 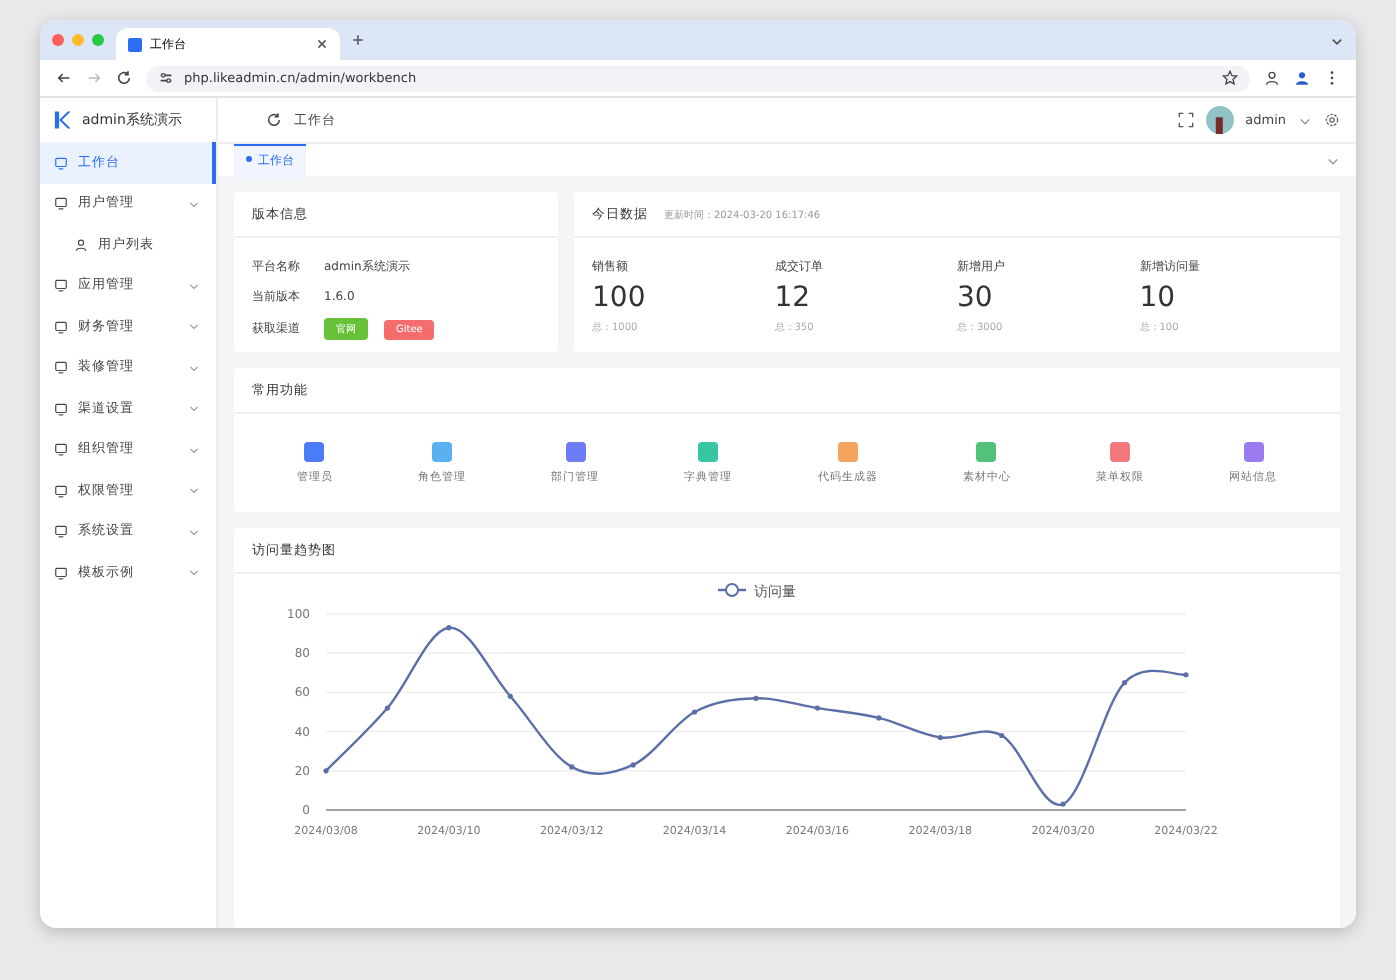 I want to click on reload-icon, so click(x=124, y=78).